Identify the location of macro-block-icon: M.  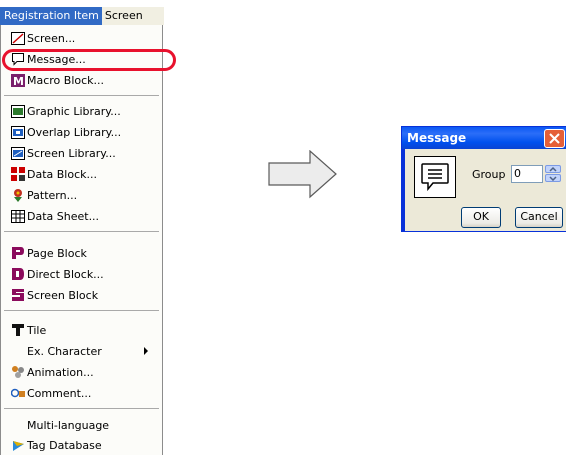
(18, 80).